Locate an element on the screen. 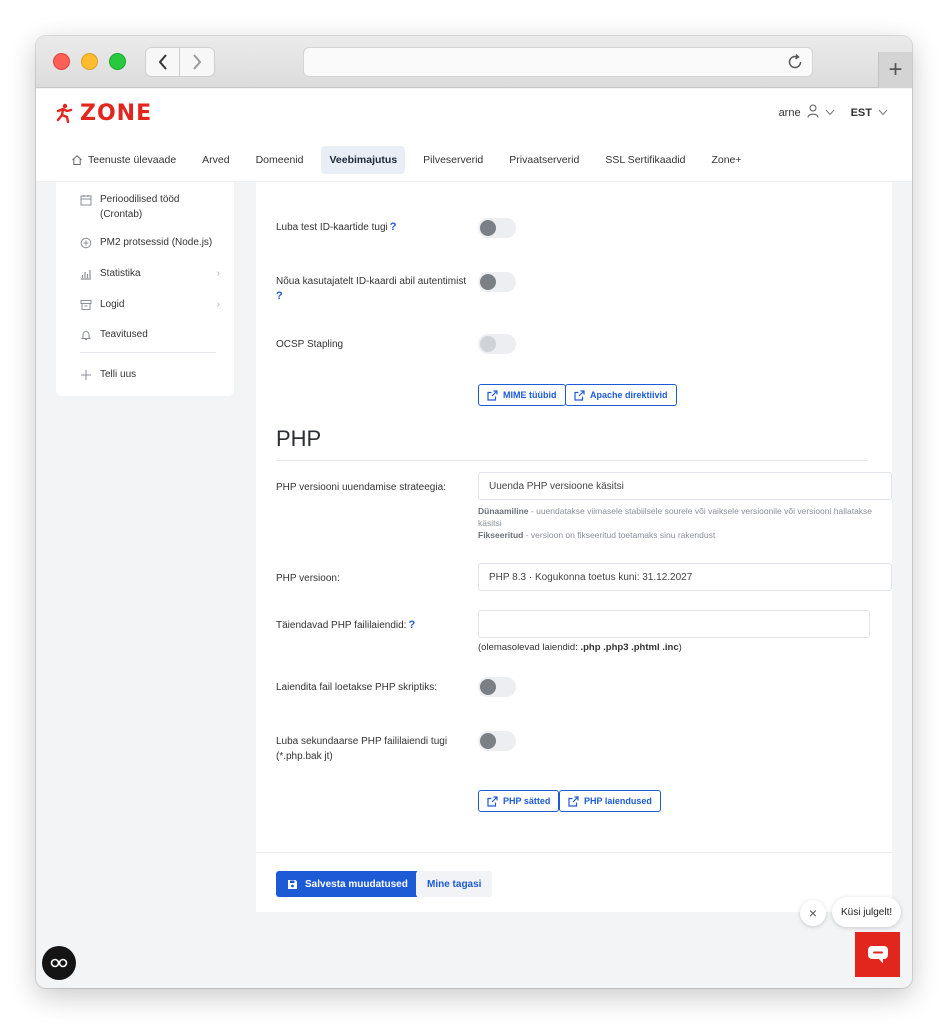  php-strategy-select: Uuenda PHP versioone käsitsi is located at coordinates (685, 486).